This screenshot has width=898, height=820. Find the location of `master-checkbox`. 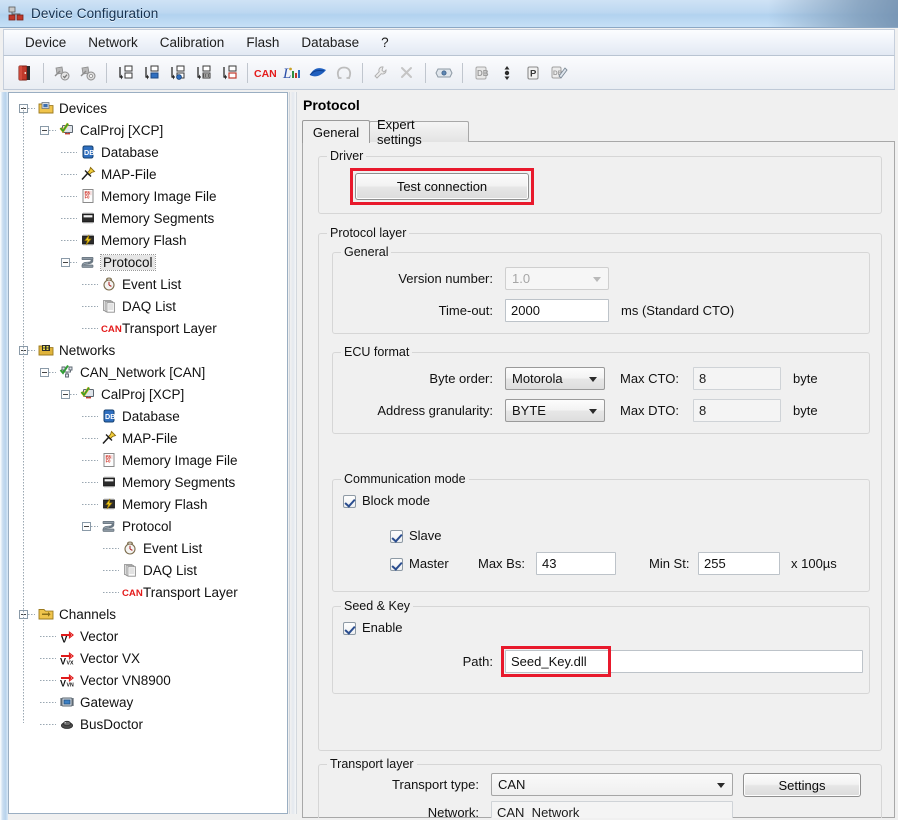

master-checkbox is located at coordinates (396, 564).